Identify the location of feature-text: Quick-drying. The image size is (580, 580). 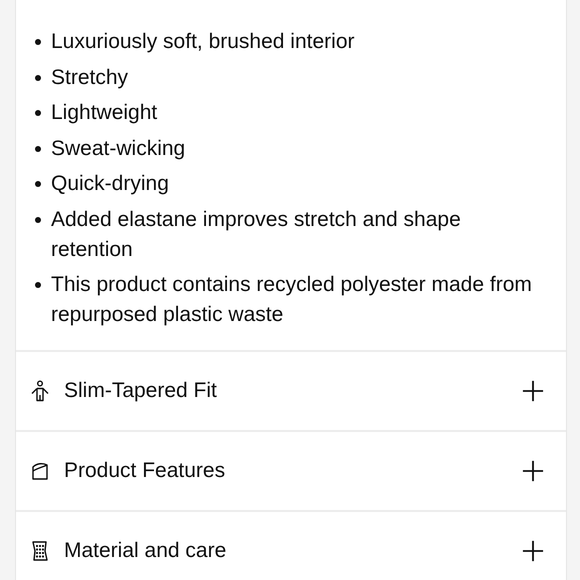
(110, 184).